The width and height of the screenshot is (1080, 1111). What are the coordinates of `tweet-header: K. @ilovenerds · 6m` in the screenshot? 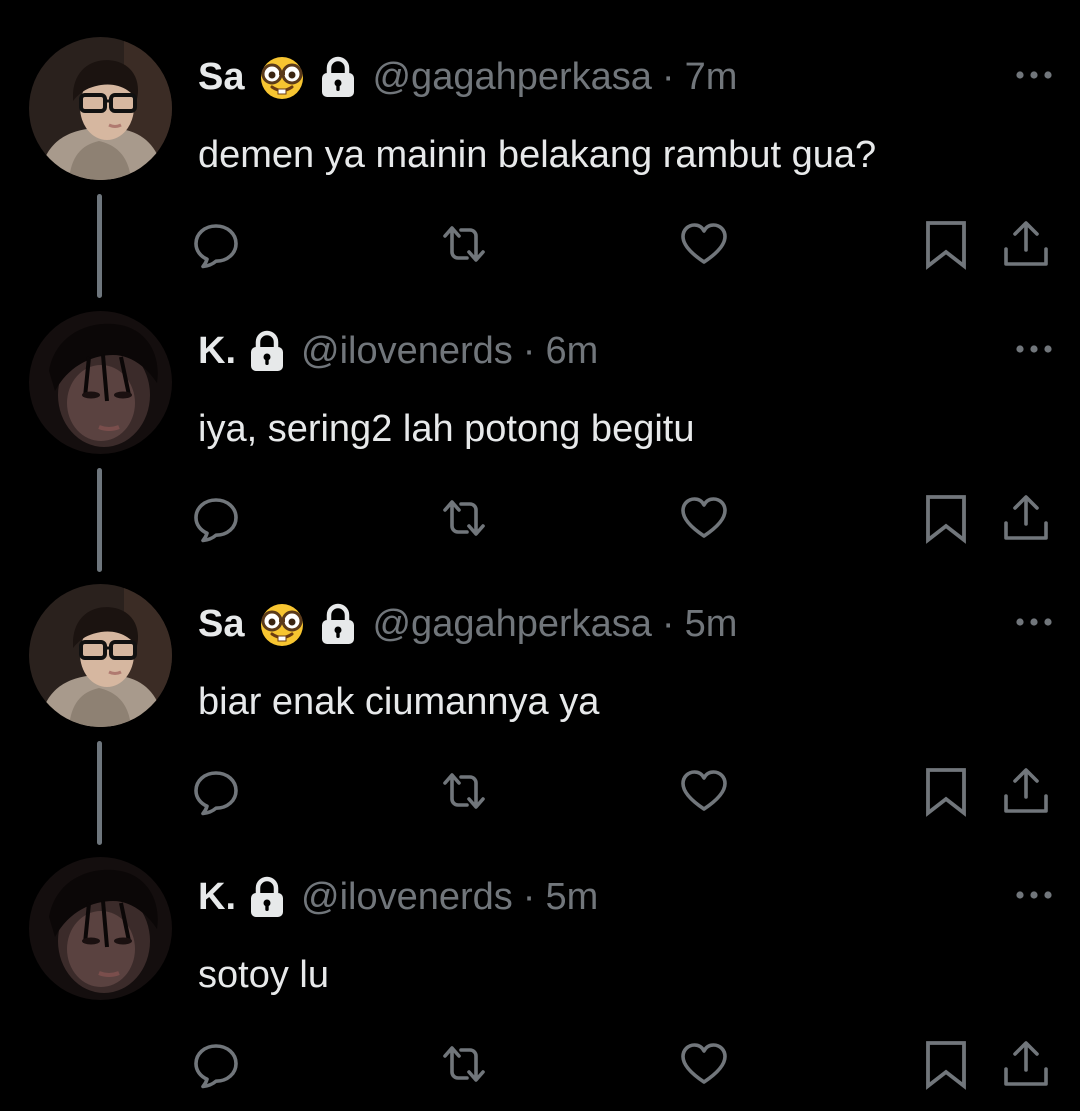 It's located at (398, 351).